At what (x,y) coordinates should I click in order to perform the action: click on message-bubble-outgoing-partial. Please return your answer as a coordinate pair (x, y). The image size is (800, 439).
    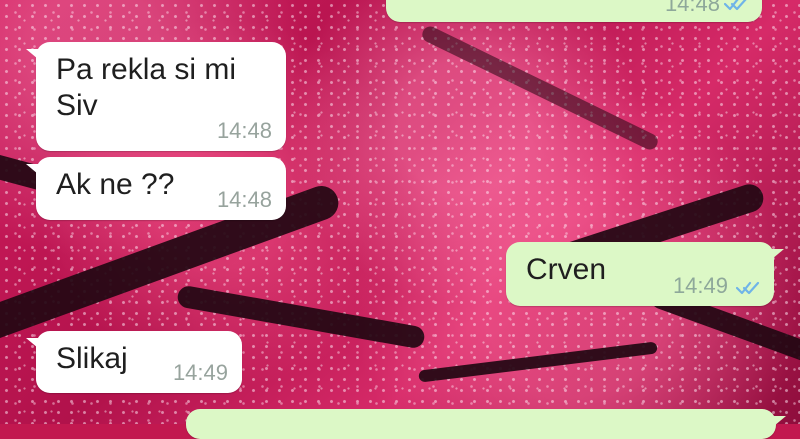
    Looking at the image, I should click on (486, 424).